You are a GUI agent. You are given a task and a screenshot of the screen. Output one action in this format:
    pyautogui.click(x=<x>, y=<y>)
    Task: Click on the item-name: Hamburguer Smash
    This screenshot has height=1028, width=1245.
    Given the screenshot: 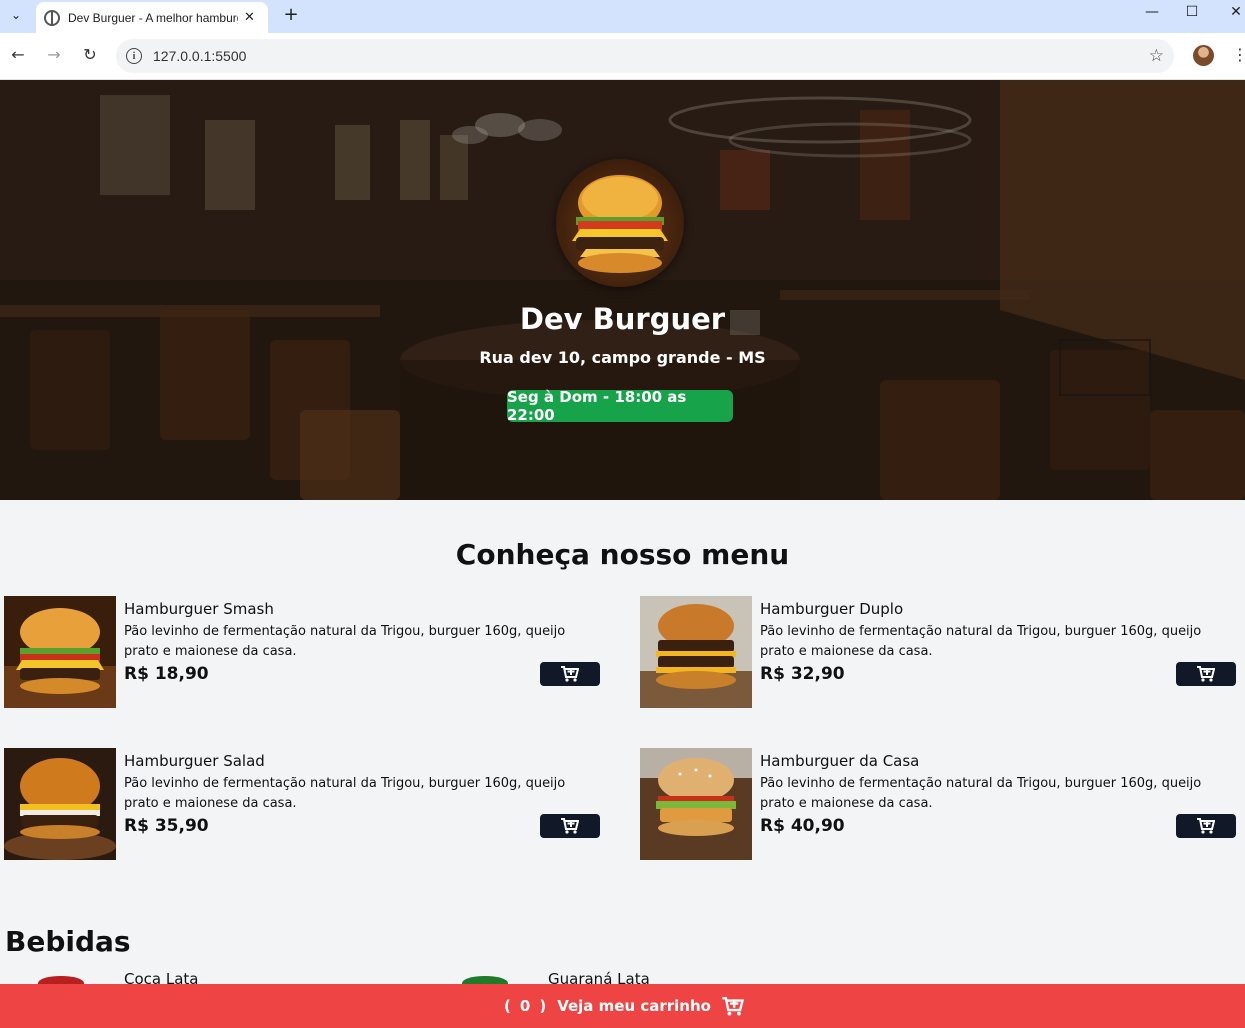 What is the action you would take?
    pyautogui.click(x=199, y=609)
    